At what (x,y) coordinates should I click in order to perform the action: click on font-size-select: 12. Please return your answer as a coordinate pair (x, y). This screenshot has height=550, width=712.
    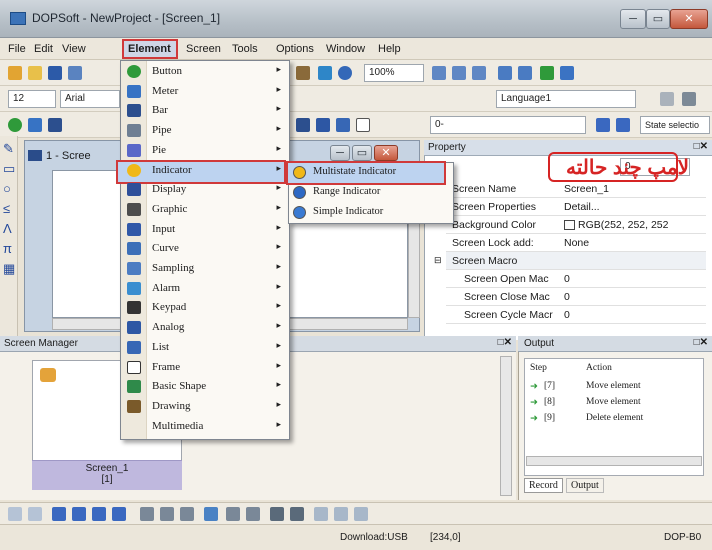
    Looking at the image, I should click on (32, 99).